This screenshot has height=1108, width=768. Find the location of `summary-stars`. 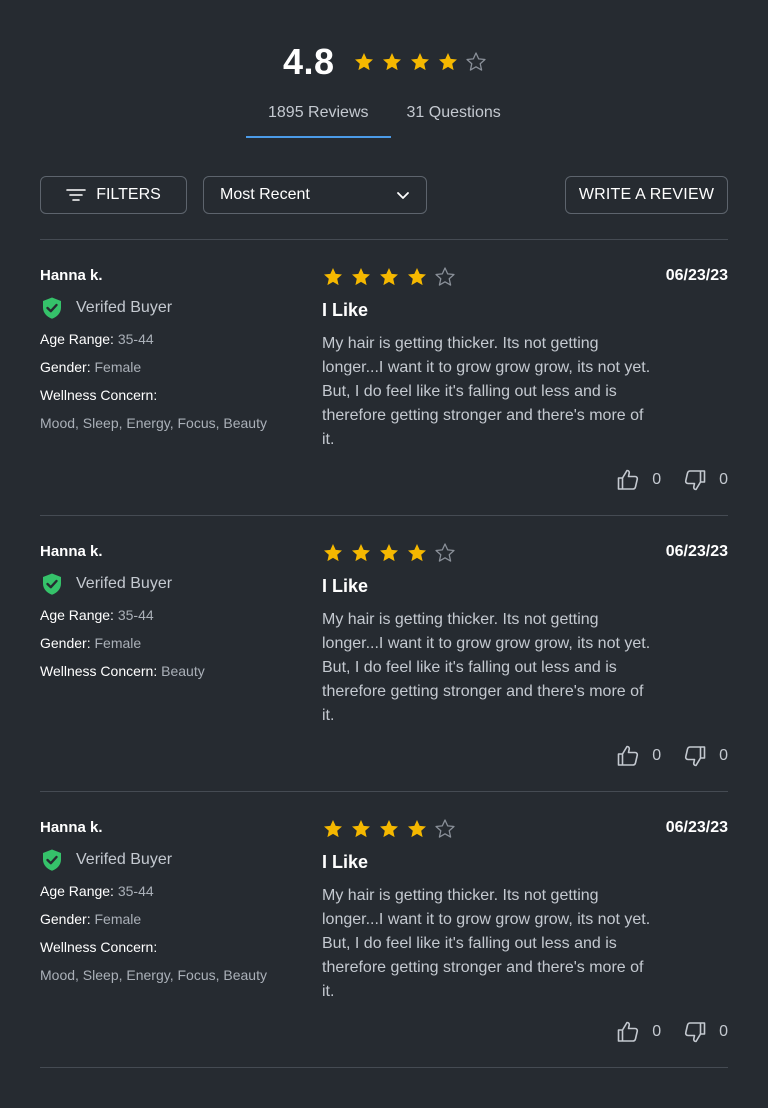

summary-stars is located at coordinates (420, 62).